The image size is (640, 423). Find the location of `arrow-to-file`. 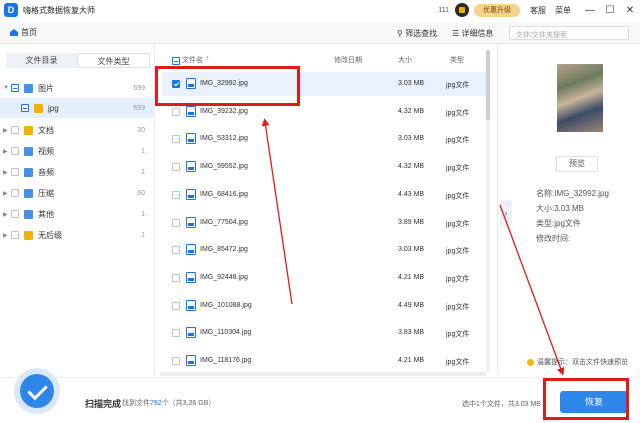

arrow-to-file is located at coordinates (277, 211).